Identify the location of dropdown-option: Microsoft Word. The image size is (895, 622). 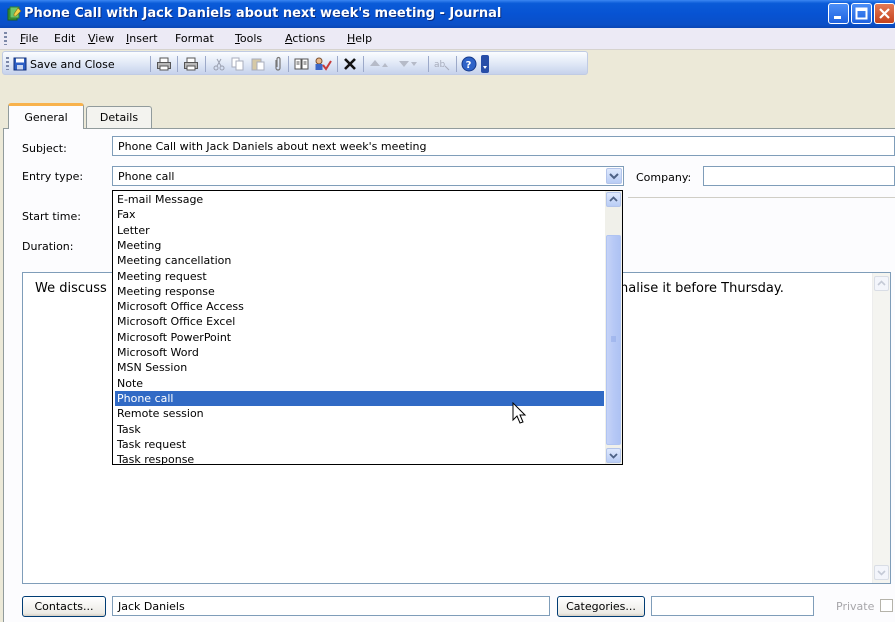
(359, 352).